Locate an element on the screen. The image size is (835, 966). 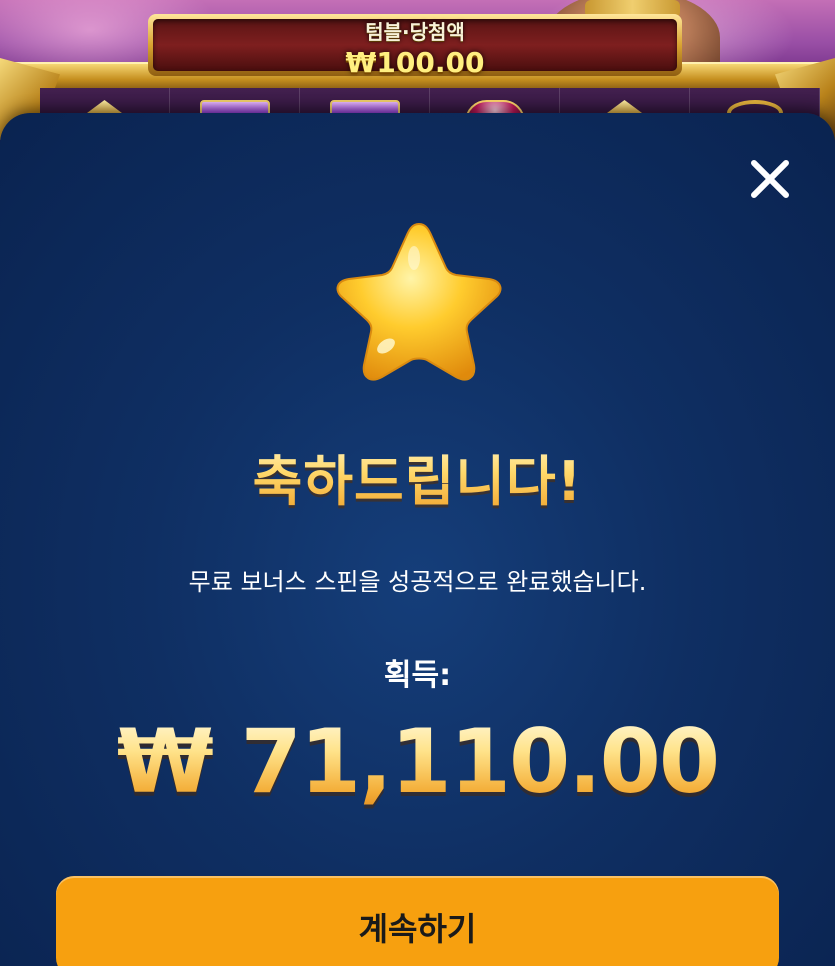
winnings-label: 획득: is located at coordinates (417, 675).